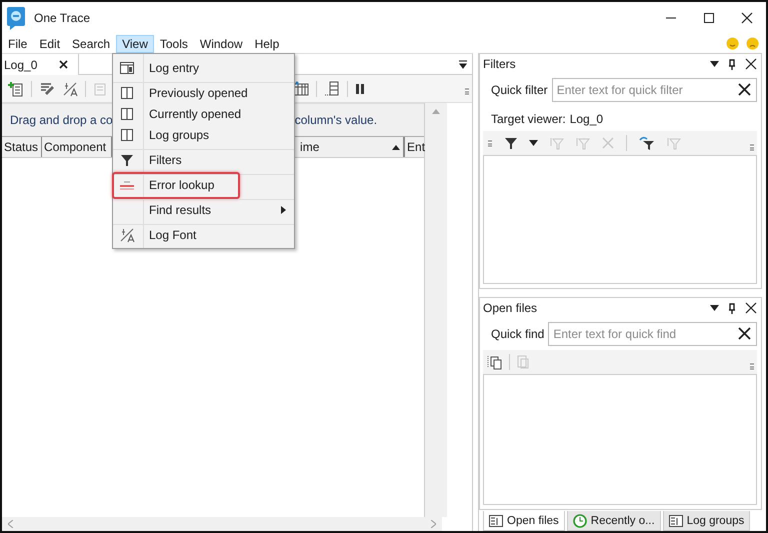 This screenshot has height=533, width=768. I want to click on panel-title: Open files, so click(510, 308).